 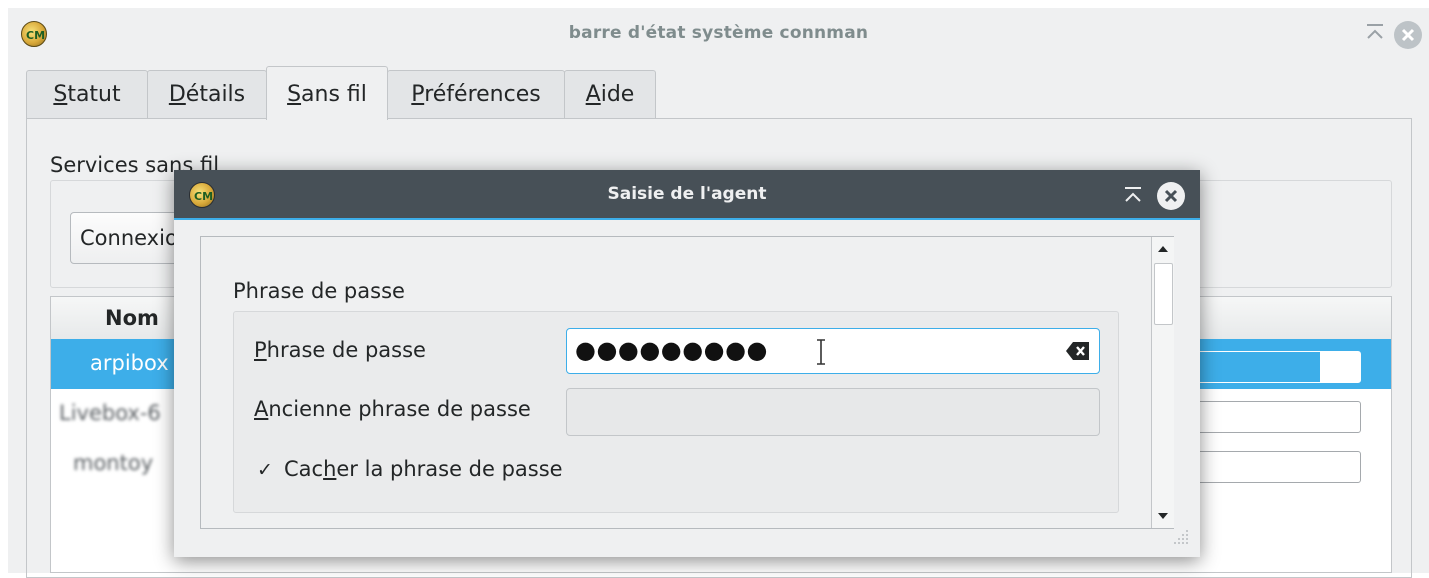 I want to click on main-window-title: barre d'état système connman, so click(x=718, y=33).